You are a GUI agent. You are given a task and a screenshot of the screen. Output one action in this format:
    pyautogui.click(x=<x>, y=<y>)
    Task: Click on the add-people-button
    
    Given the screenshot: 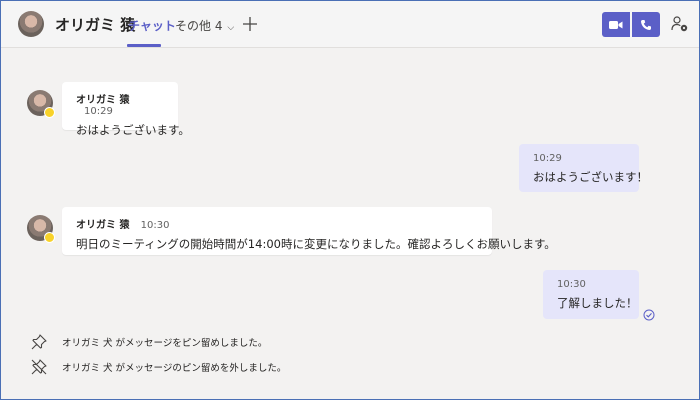 What is the action you would take?
    pyautogui.click(x=680, y=26)
    